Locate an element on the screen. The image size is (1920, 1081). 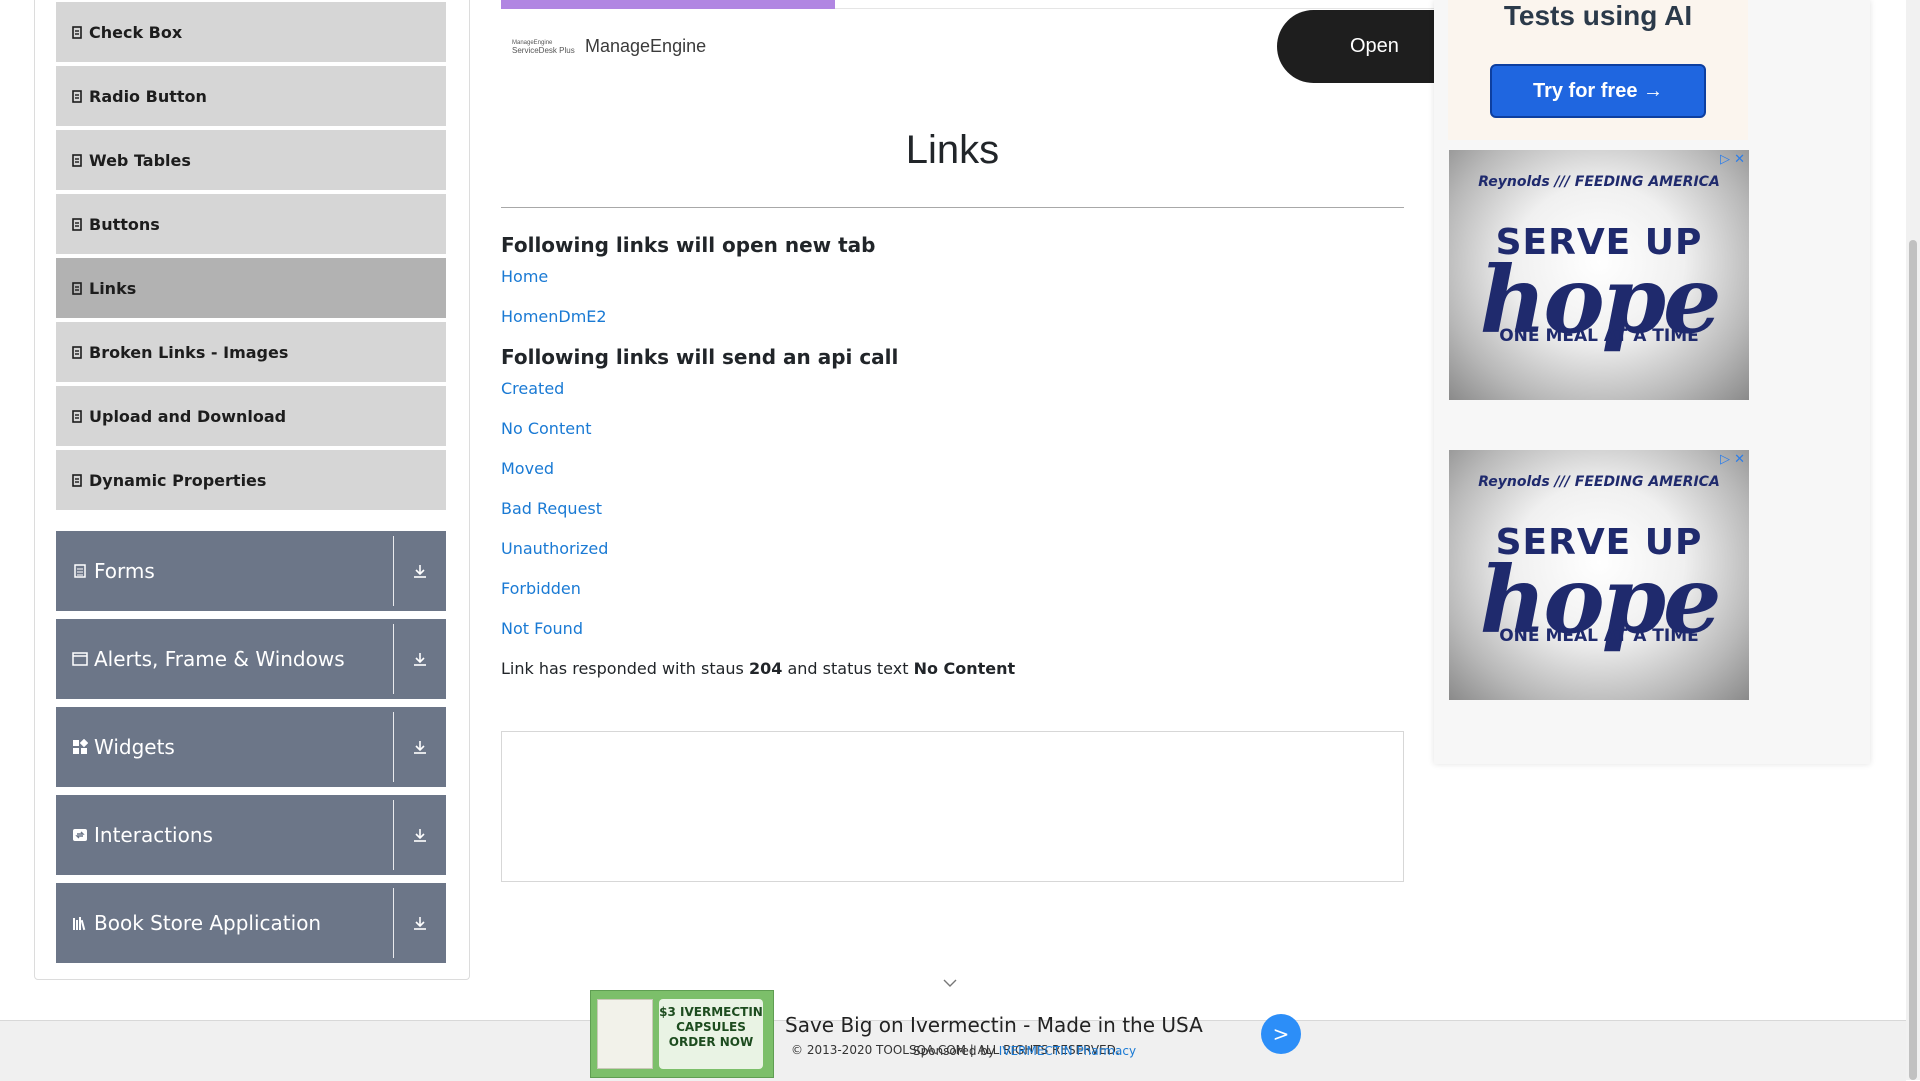
ad-image-text: $3 IVERMECTIN CAPSULES ORDER NOW is located at coordinates (711, 1034).